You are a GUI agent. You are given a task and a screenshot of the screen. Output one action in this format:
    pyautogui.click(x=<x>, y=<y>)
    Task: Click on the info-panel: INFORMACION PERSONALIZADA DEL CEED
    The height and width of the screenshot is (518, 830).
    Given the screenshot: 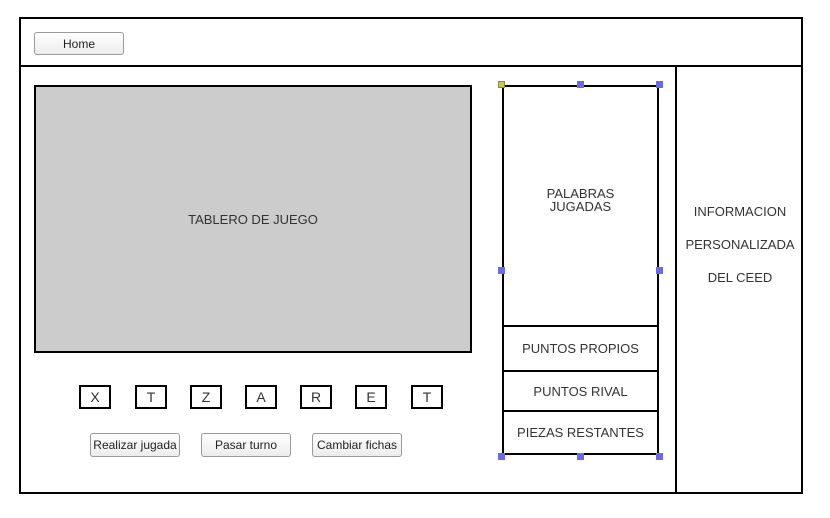 What is the action you would take?
    pyautogui.click(x=740, y=244)
    